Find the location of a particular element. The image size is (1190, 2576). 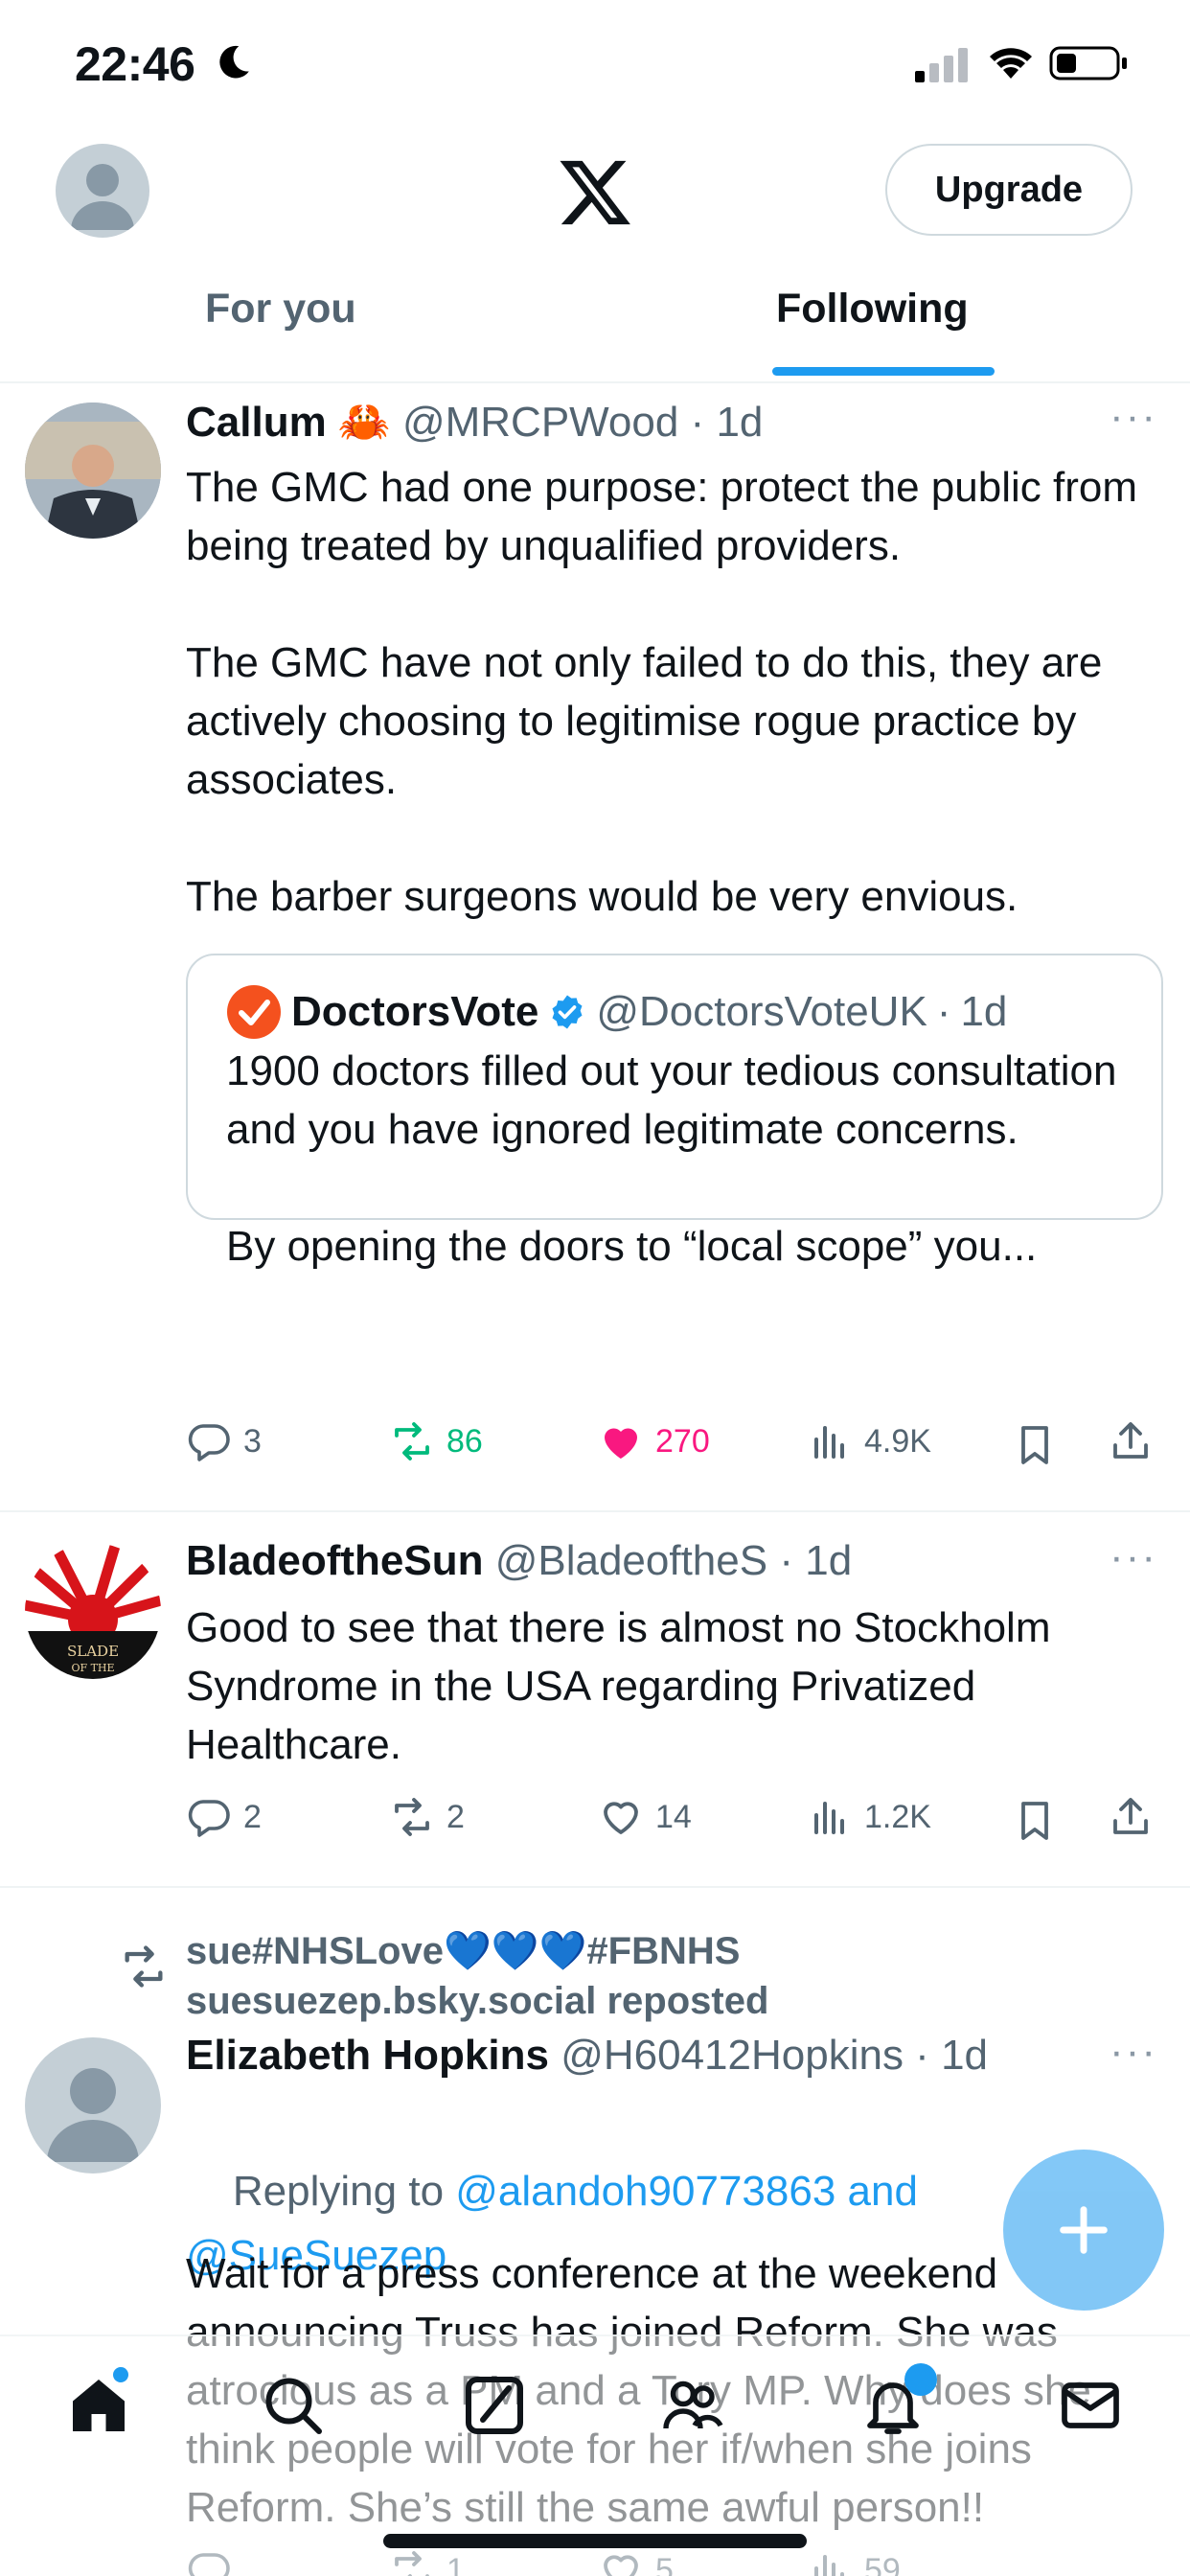

reposter-name: sue#NHSLove💙💙💙#FBNHS is located at coordinates (464, 1951).